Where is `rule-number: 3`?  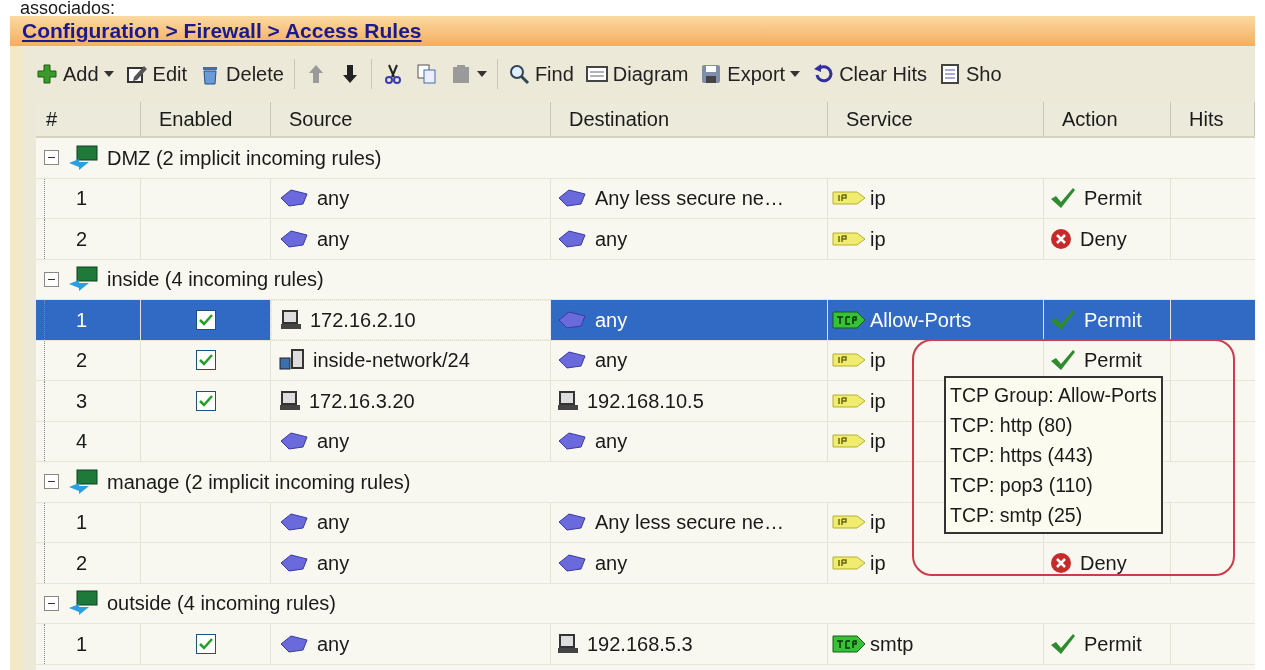 rule-number: 3 is located at coordinates (82, 401).